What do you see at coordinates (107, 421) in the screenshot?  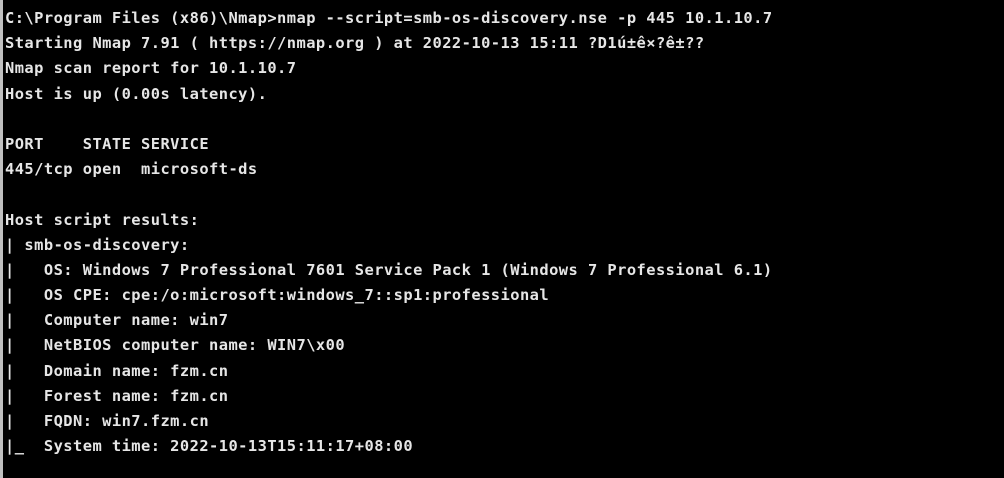 I see `script-result-fqdn: | FQDN: win7.fzm.cn` at bounding box center [107, 421].